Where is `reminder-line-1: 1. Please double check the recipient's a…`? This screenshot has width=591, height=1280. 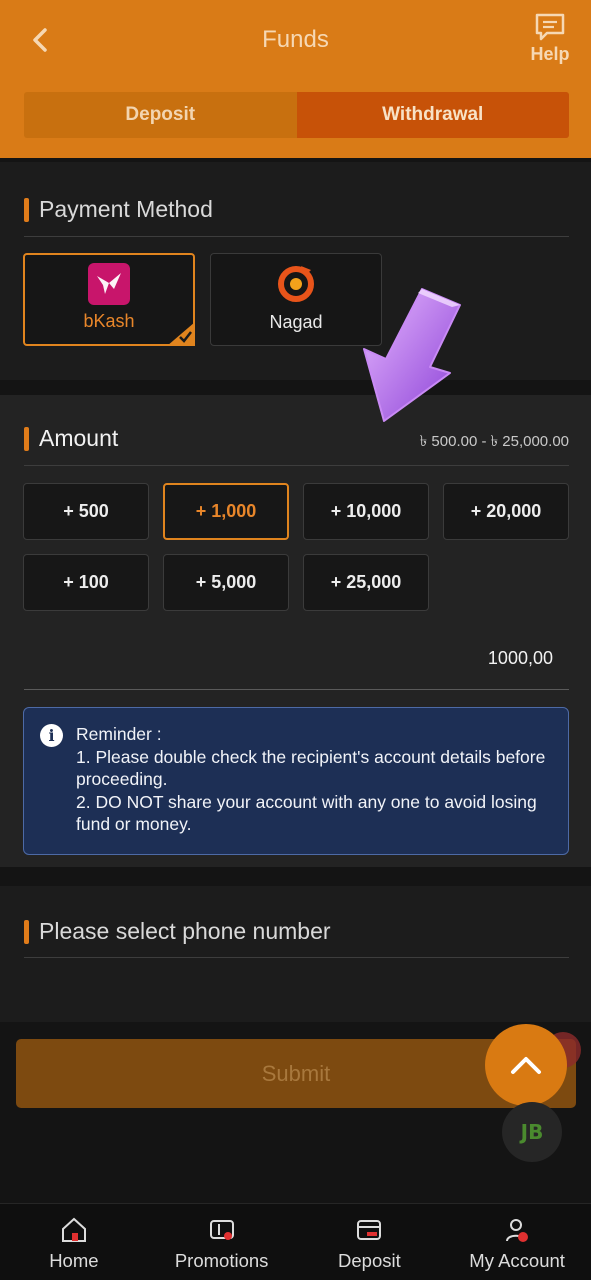
reminder-line-1: 1. Please double check the recipient's a… is located at coordinates (311, 768).